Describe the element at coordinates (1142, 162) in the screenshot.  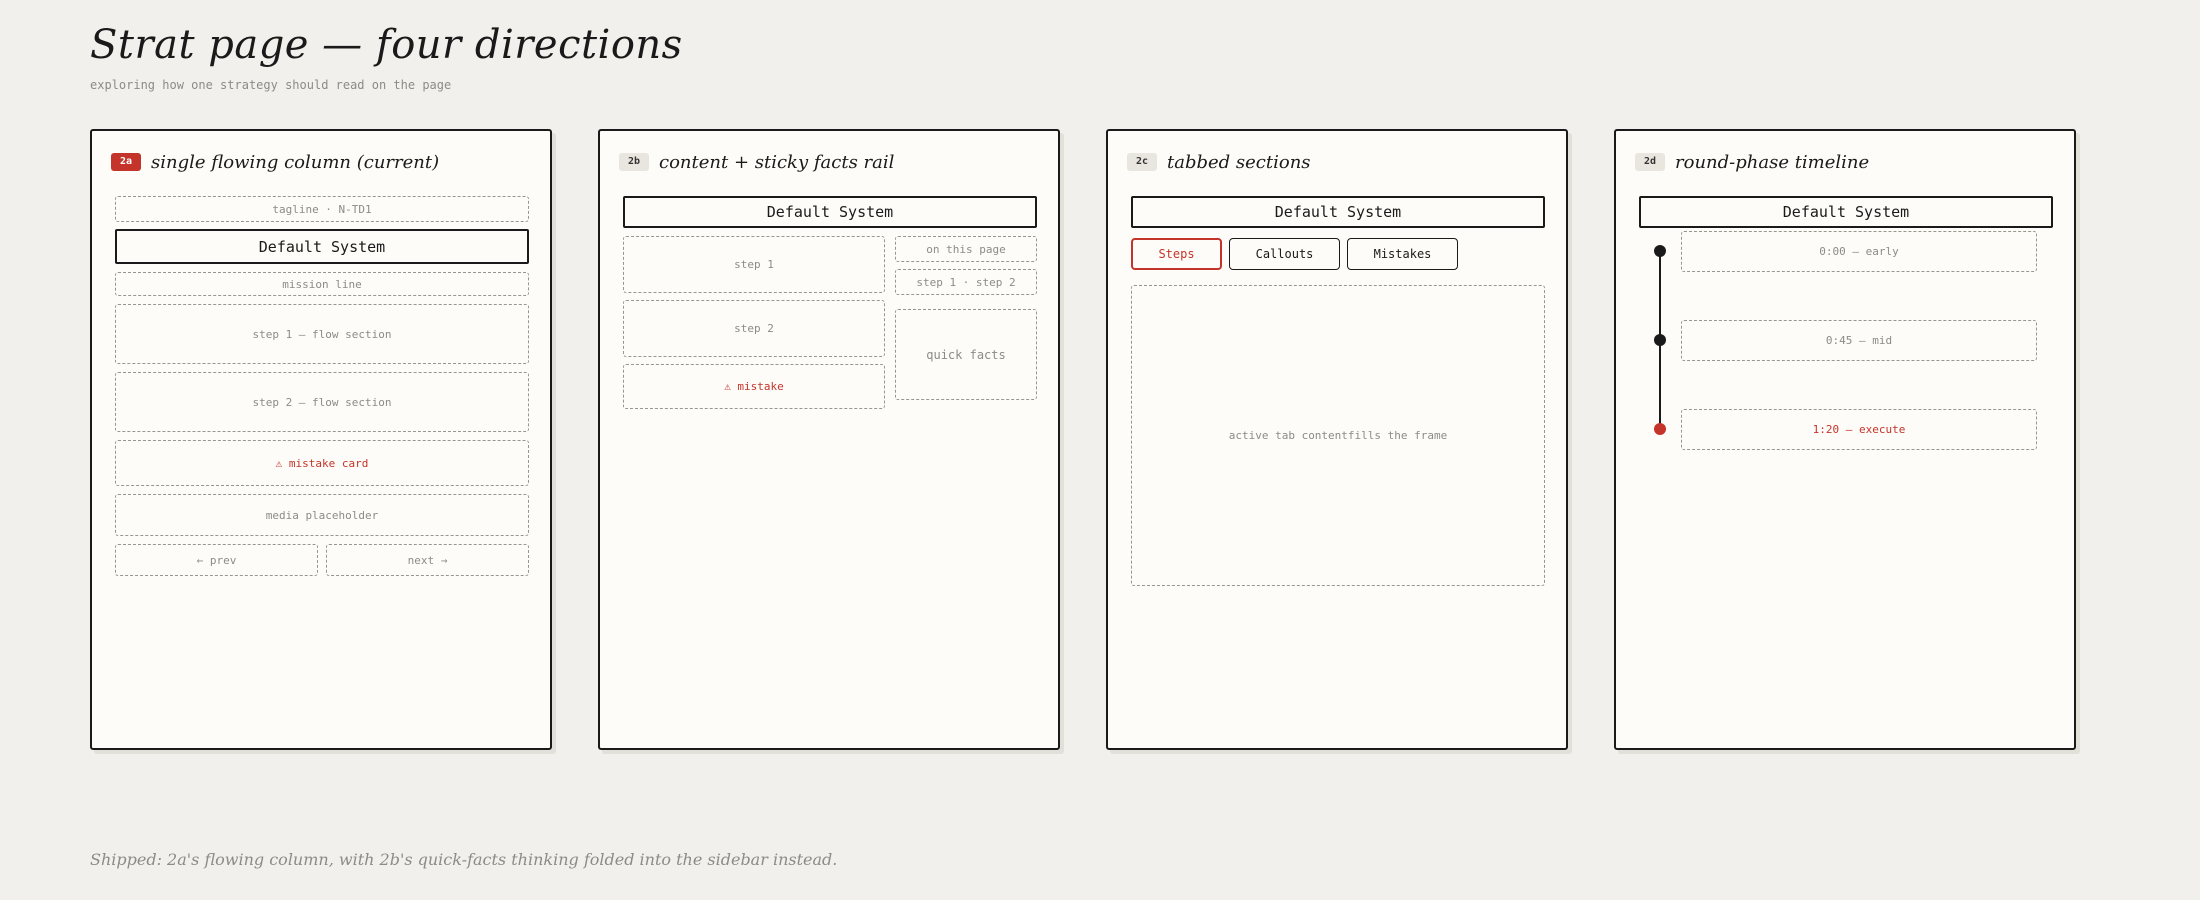
I see `card-2c-badge: 2c` at that location.